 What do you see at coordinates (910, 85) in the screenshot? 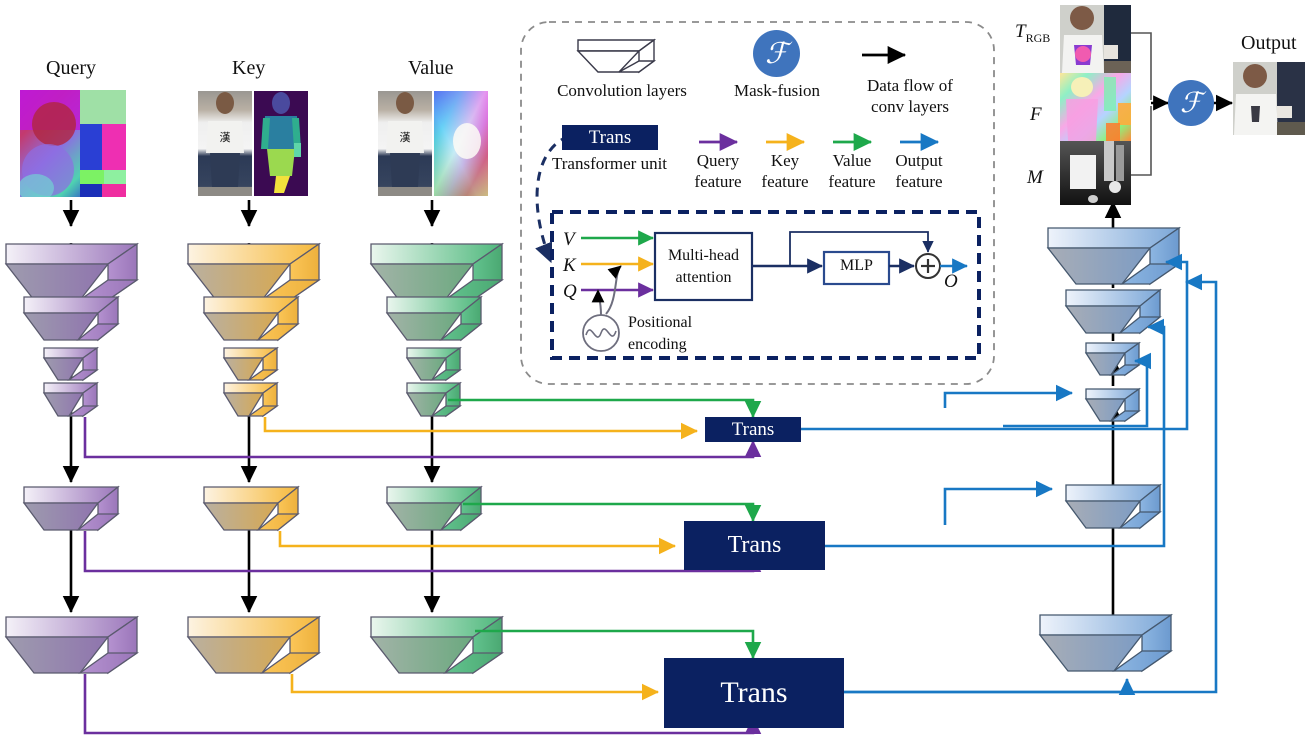
I see `legend-dataflow-label-line1: Data flow of` at bounding box center [910, 85].